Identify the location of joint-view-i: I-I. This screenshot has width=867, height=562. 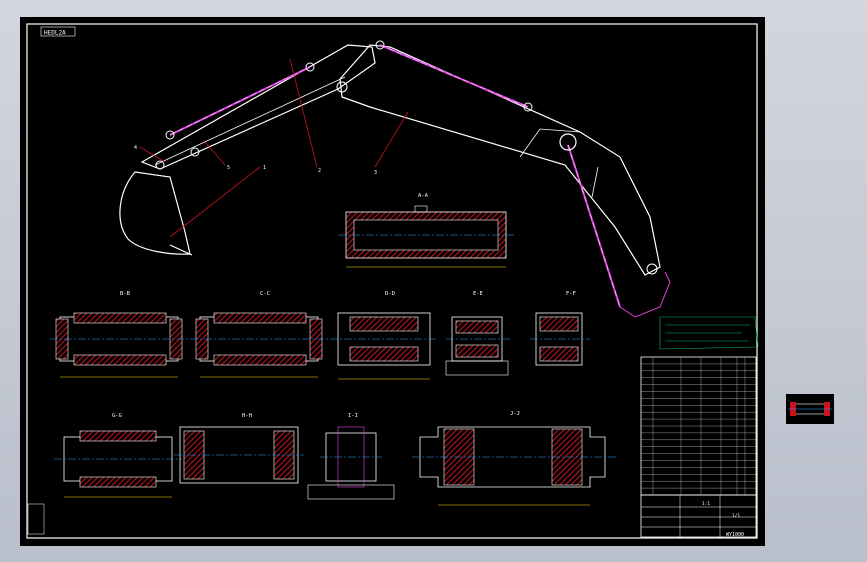
(351, 456).